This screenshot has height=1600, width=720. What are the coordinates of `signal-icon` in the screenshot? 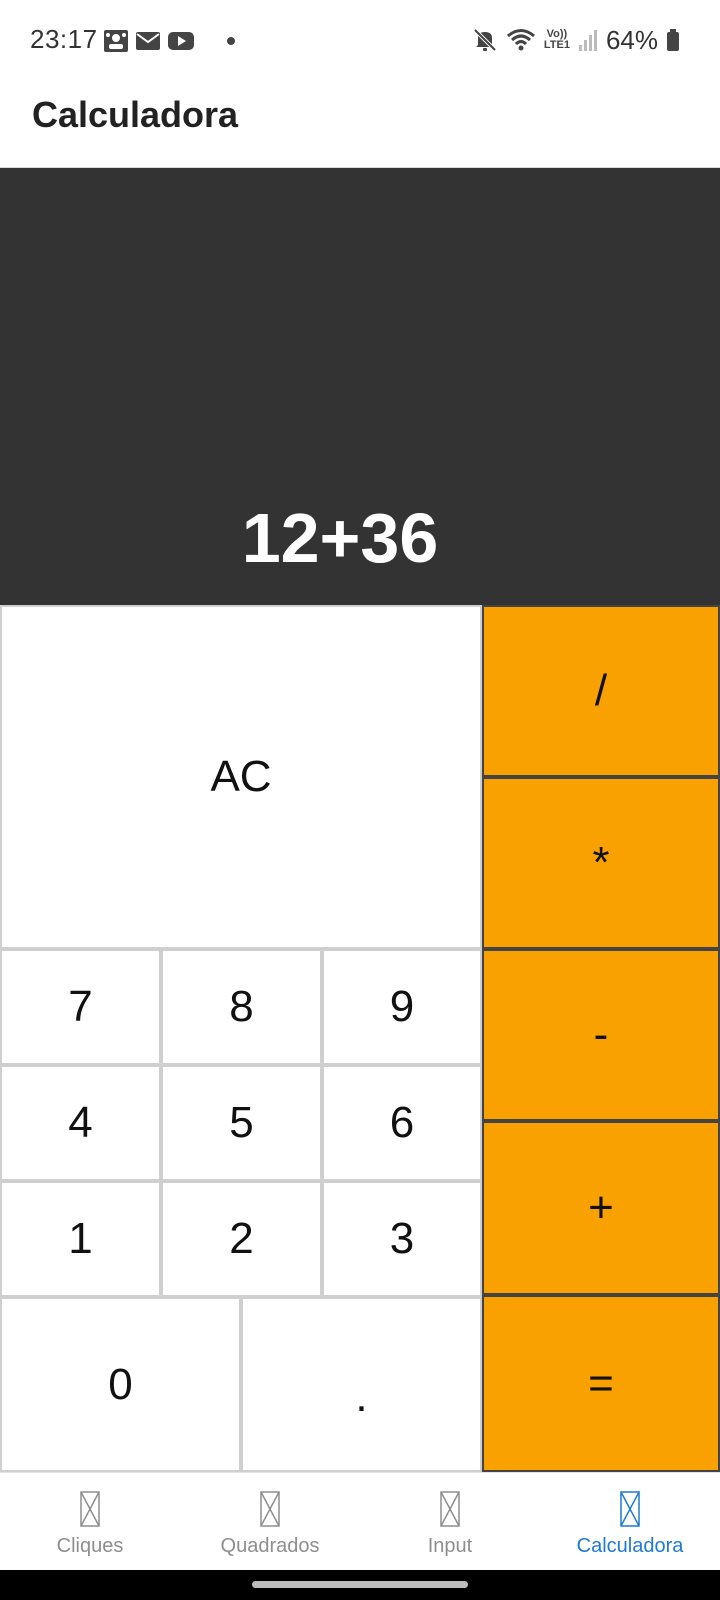 It's located at (587, 40).